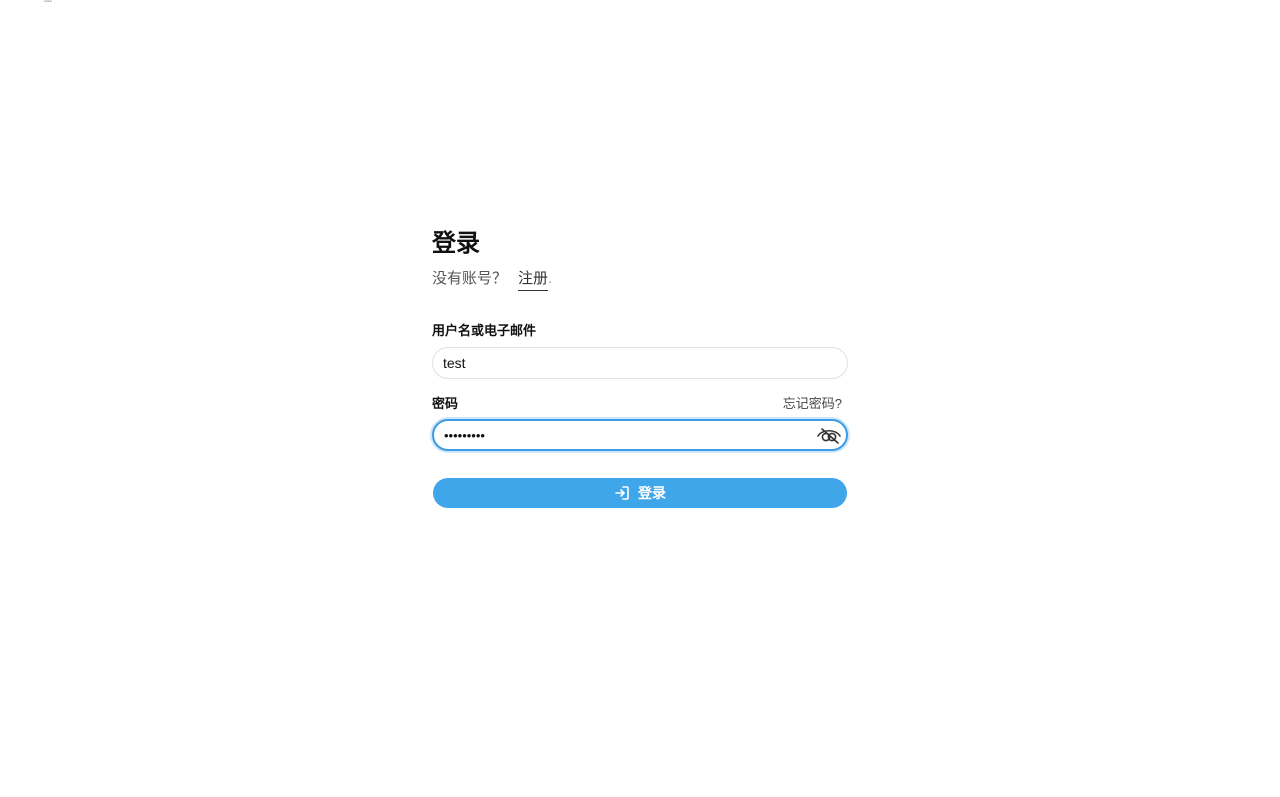  What do you see at coordinates (640, 403) in the screenshot?
I see `password-label-row: 密码 忘记密码?` at bounding box center [640, 403].